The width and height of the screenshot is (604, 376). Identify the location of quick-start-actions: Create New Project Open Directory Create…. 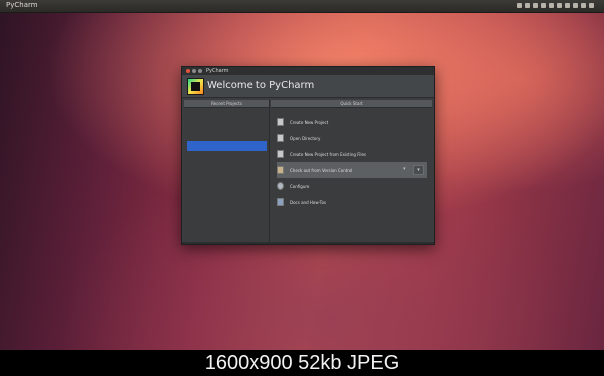
(351, 159).